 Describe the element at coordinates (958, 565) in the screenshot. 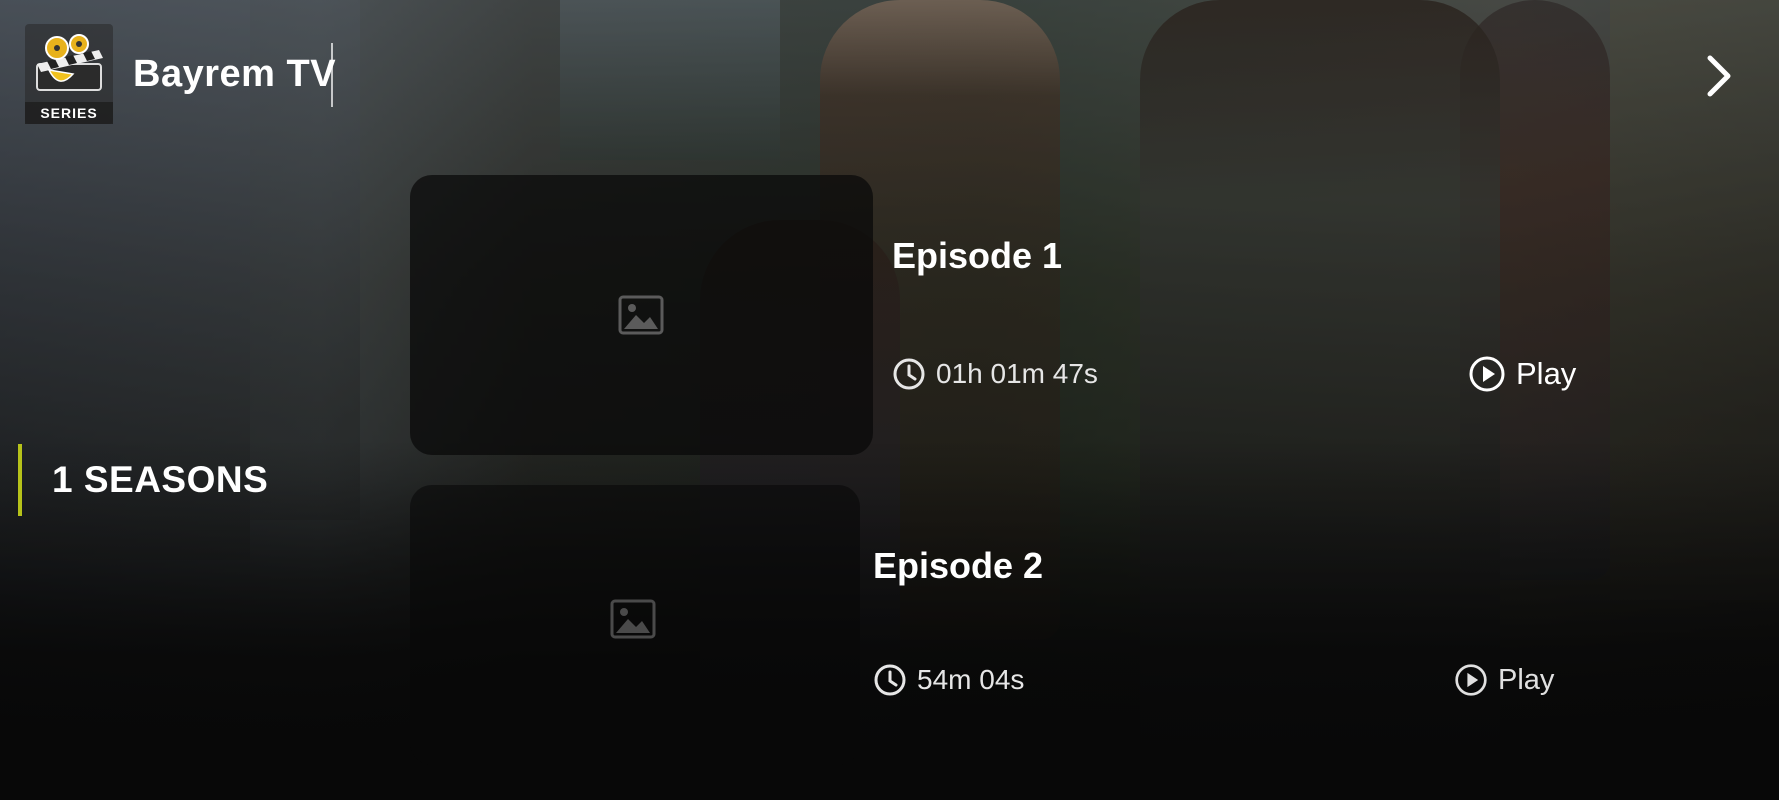

I see `episode-title: Episode 2` at that location.